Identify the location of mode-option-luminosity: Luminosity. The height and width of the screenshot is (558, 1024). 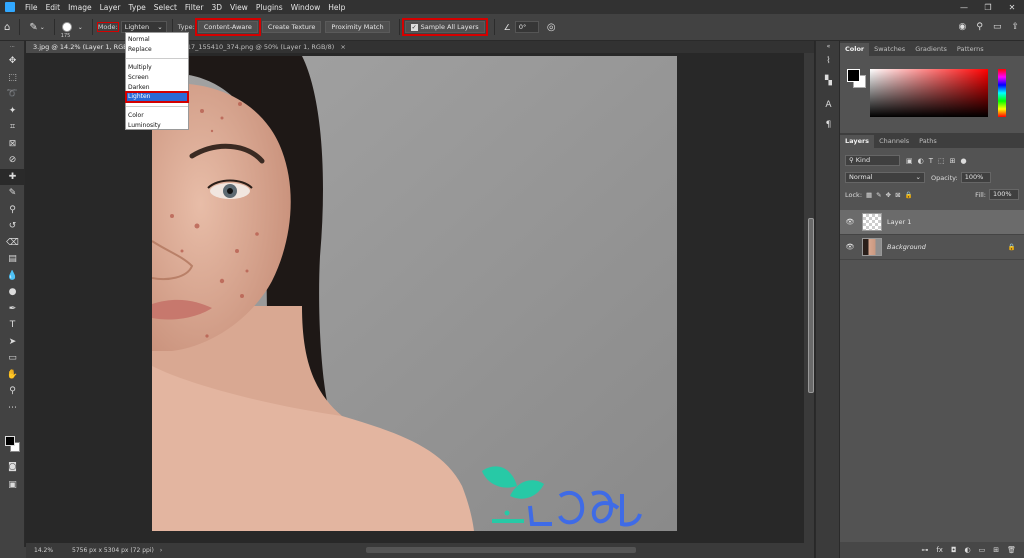
(157, 126).